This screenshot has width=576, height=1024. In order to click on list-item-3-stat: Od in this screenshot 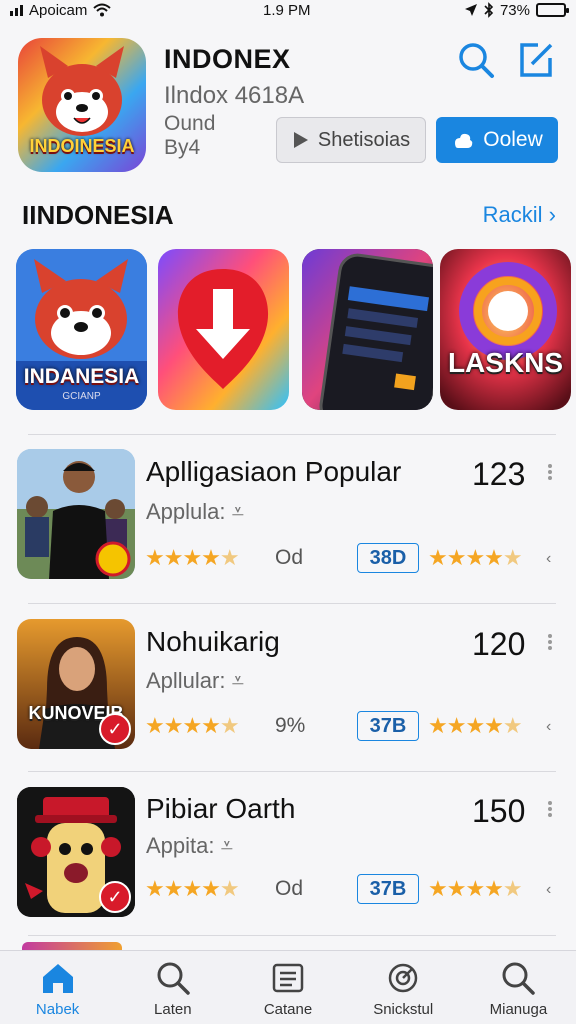, I will do `click(289, 888)`.